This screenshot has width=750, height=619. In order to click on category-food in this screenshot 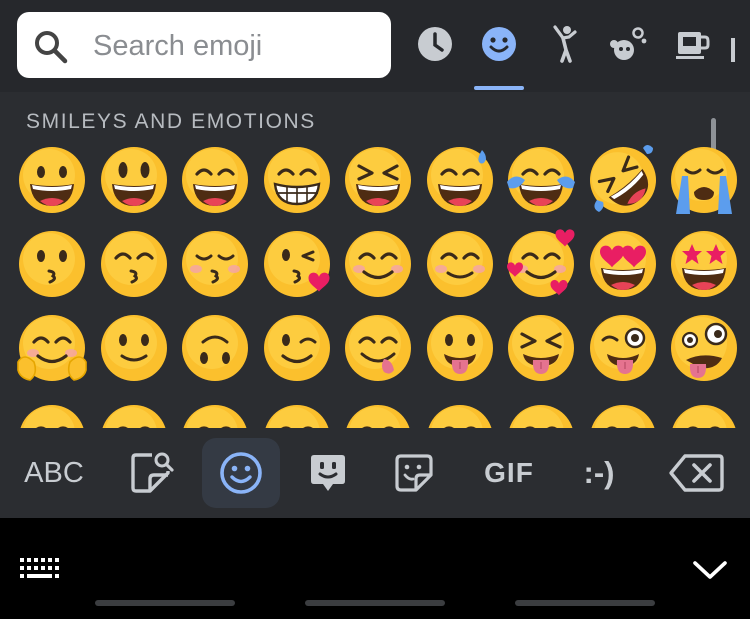, I will do `click(693, 44)`.